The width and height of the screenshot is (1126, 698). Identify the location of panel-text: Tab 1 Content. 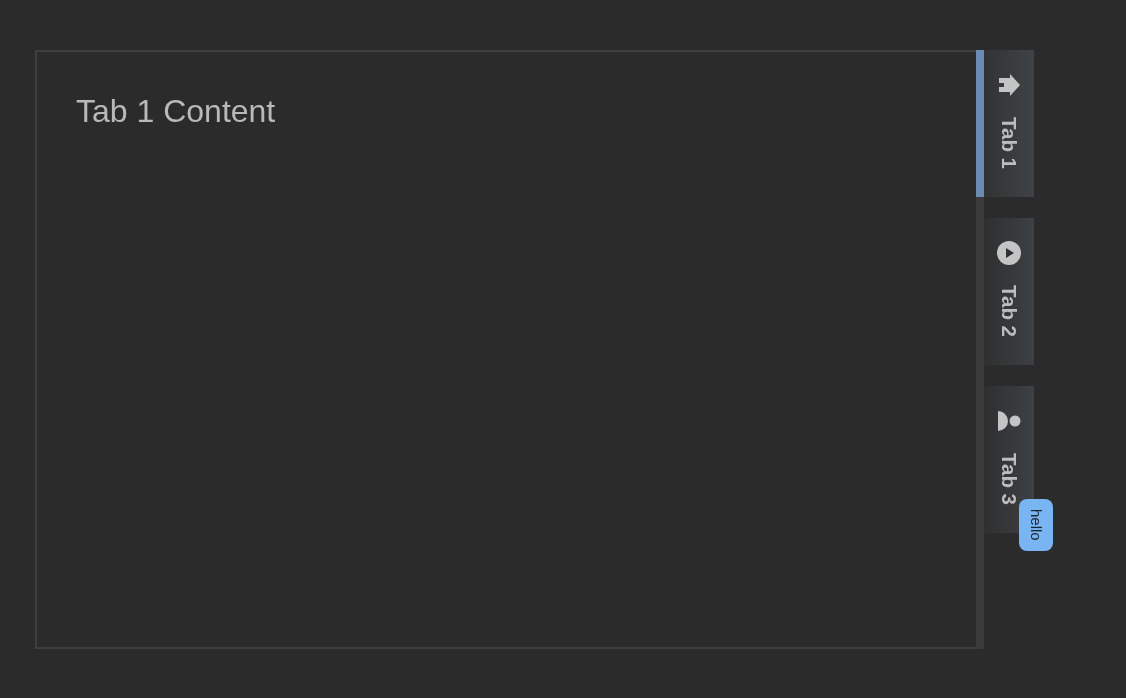
(176, 111).